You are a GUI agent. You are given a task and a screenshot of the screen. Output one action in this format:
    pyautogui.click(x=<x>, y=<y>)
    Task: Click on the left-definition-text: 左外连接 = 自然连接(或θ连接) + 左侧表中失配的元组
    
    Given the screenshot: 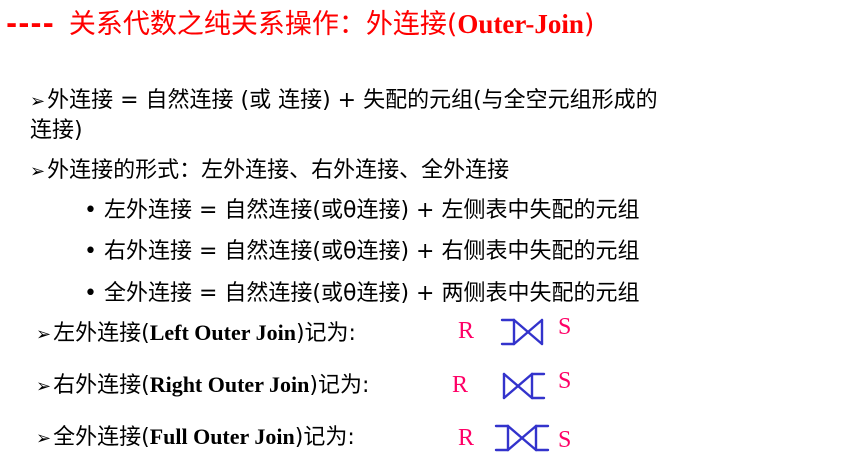 What is the action you would take?
    pyautogui.click(x=372, y=210)
    